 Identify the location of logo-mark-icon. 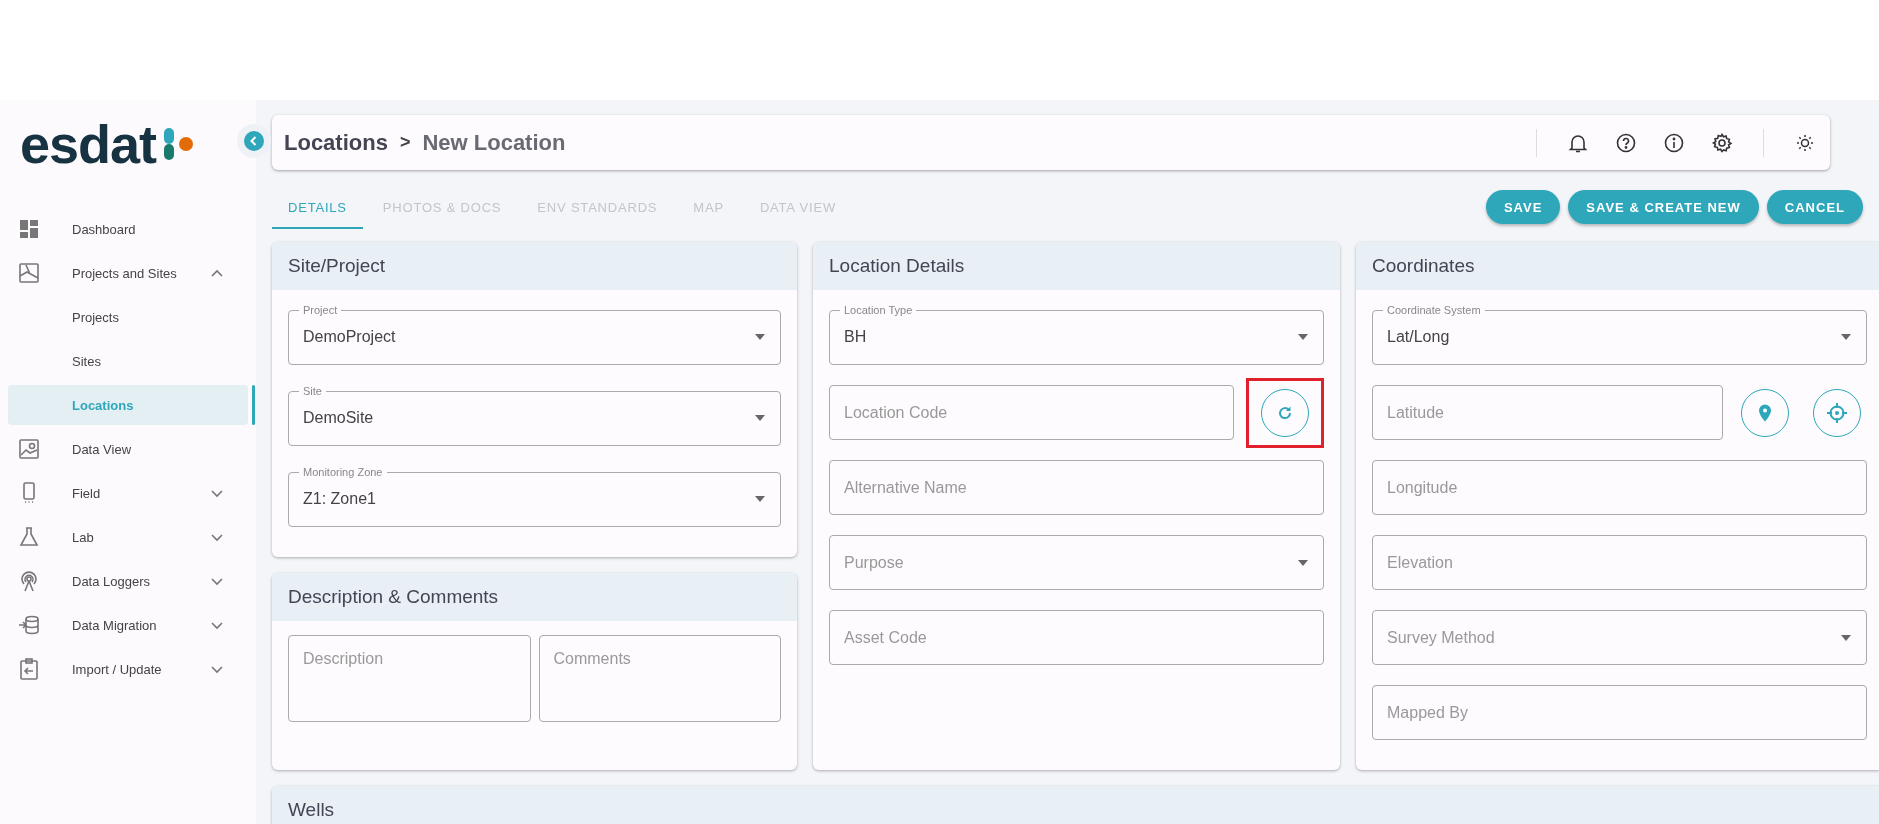
(178, 144).